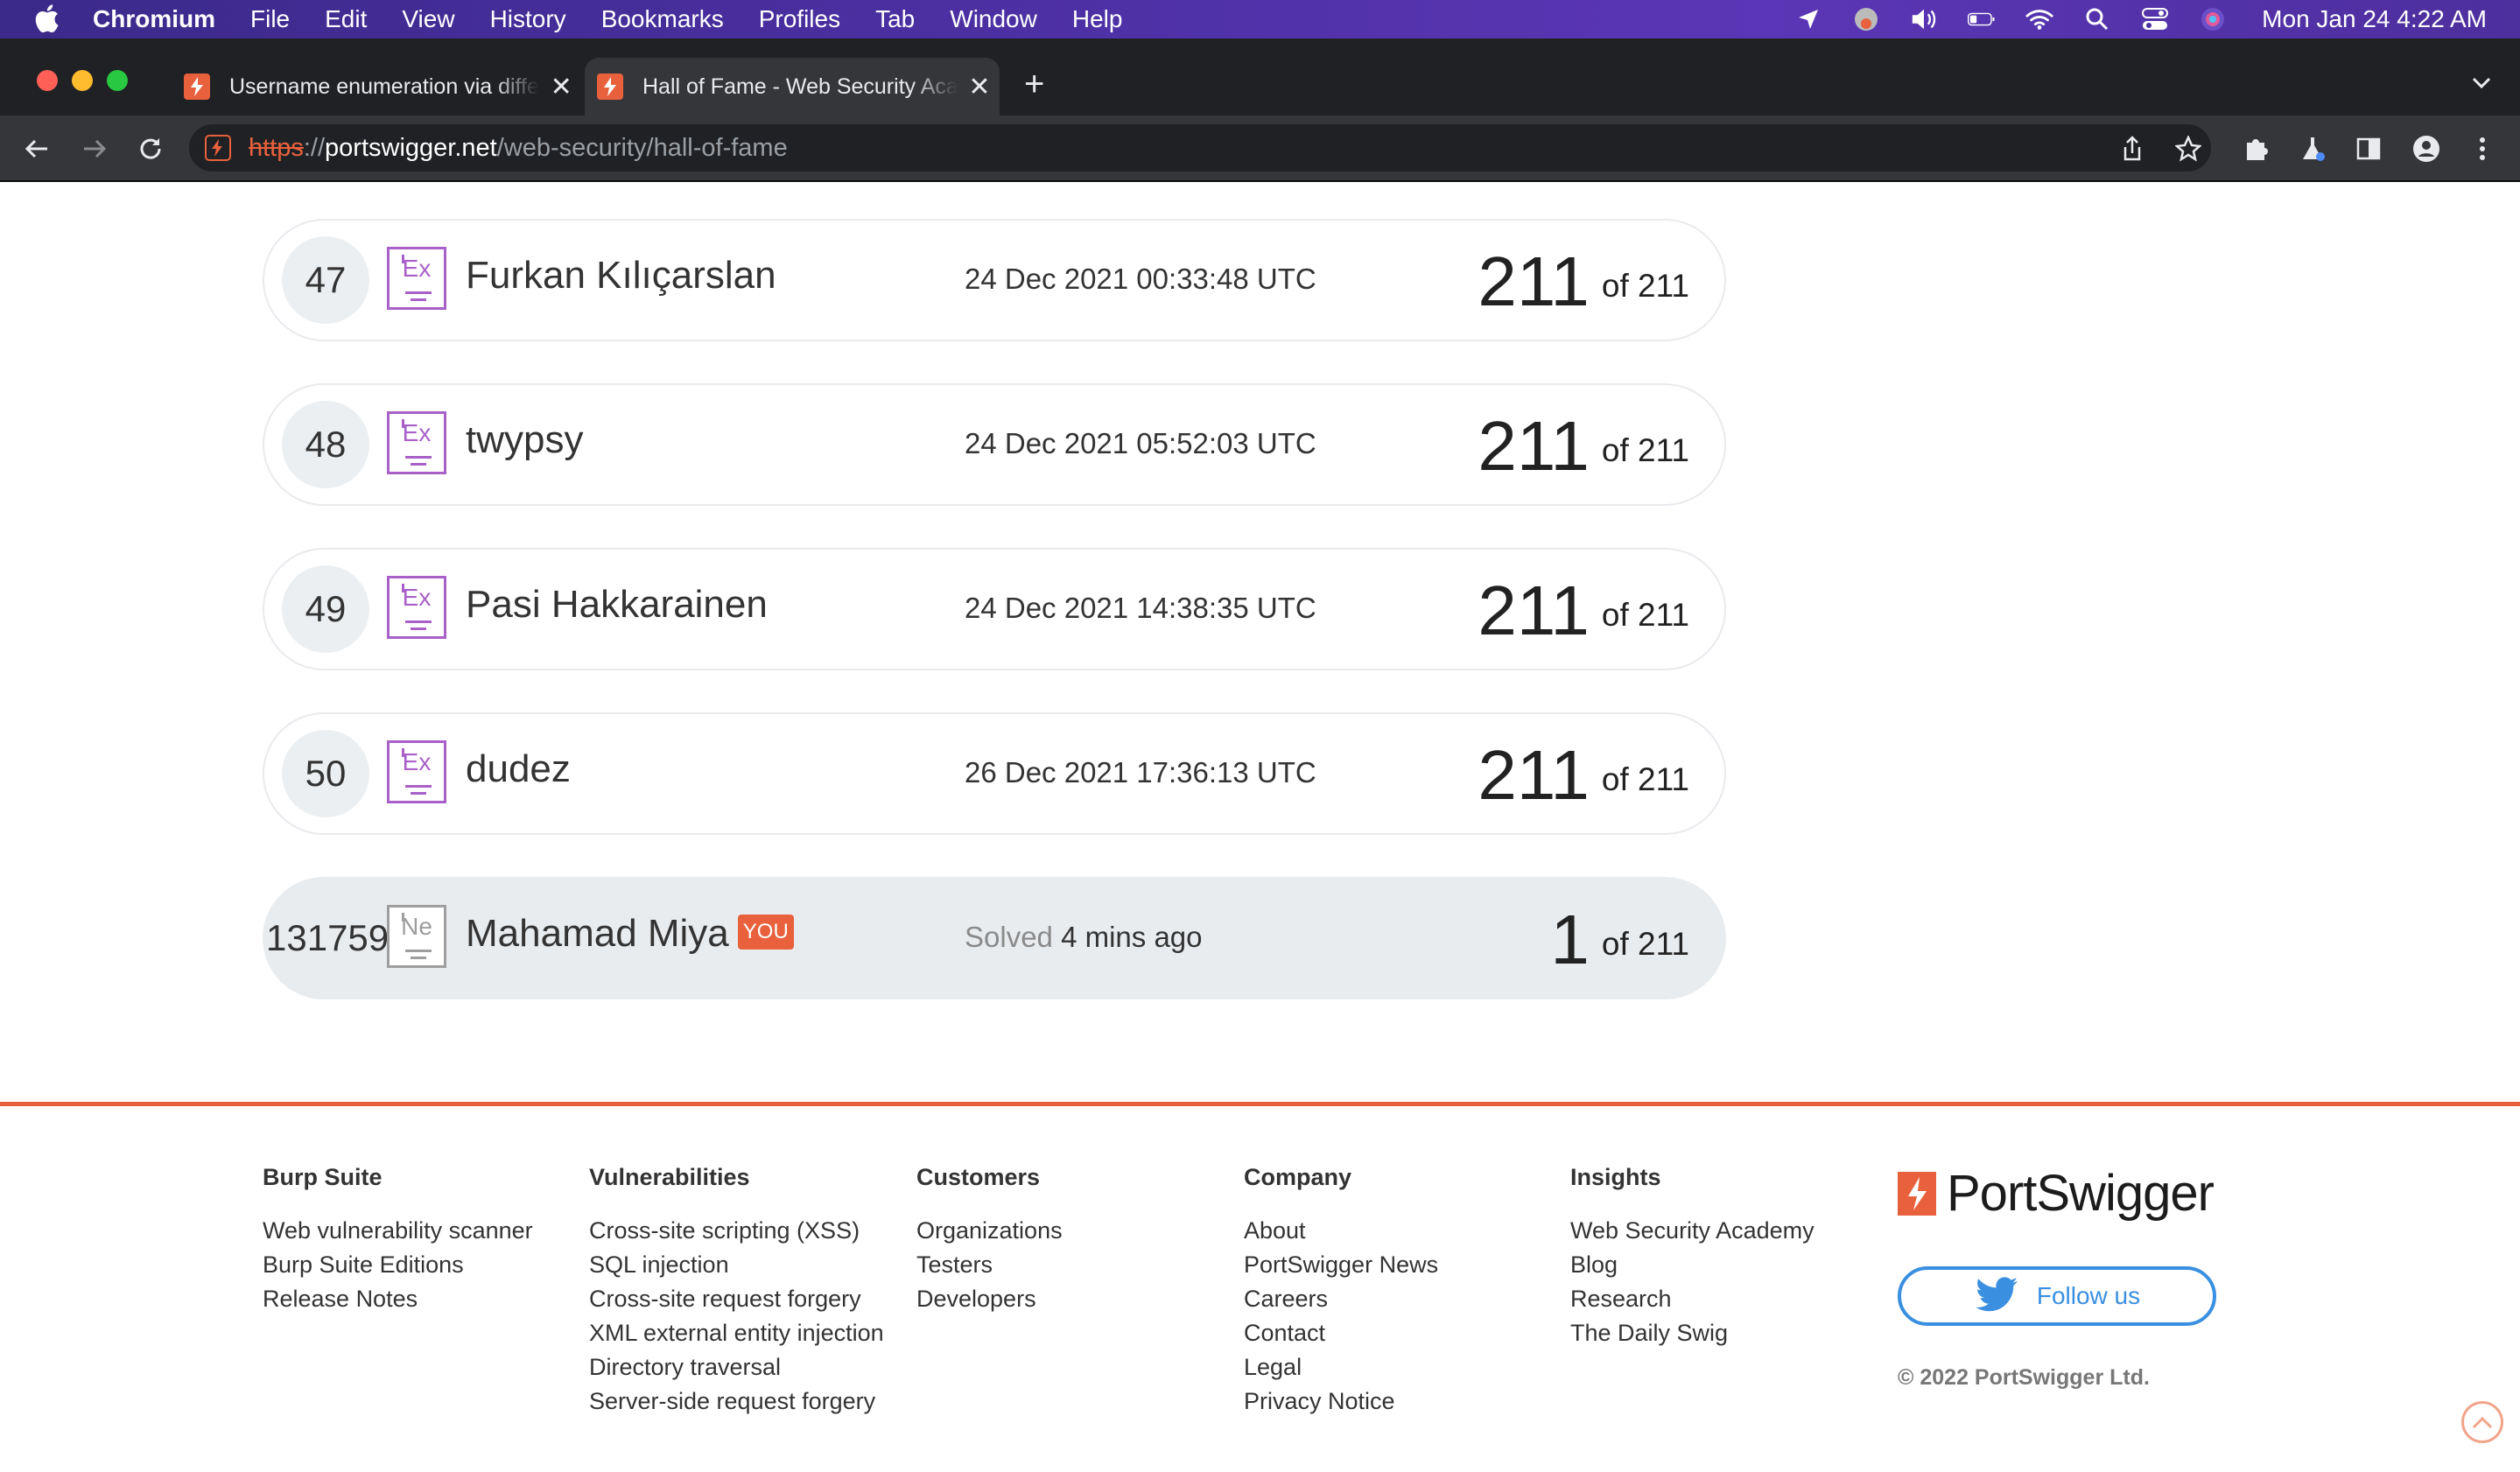 The height and width of the screenshot is (1472, 2520). I want to click on footer-link: Legal, so click(1392, 1367).